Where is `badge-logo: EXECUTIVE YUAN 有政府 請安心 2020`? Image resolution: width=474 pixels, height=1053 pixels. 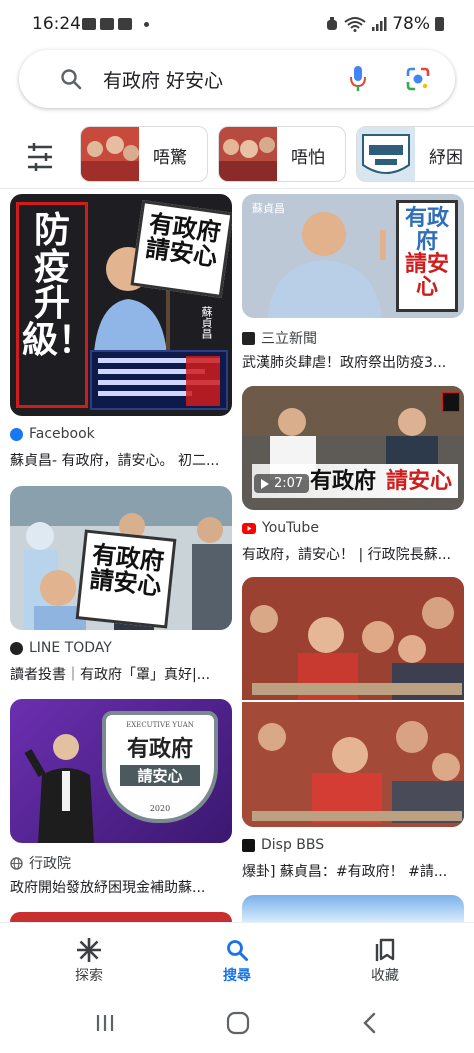
badge-logo: EXECUTIVE YUAN 有政府 請安心 2020 is located at coordinates (160, 767).